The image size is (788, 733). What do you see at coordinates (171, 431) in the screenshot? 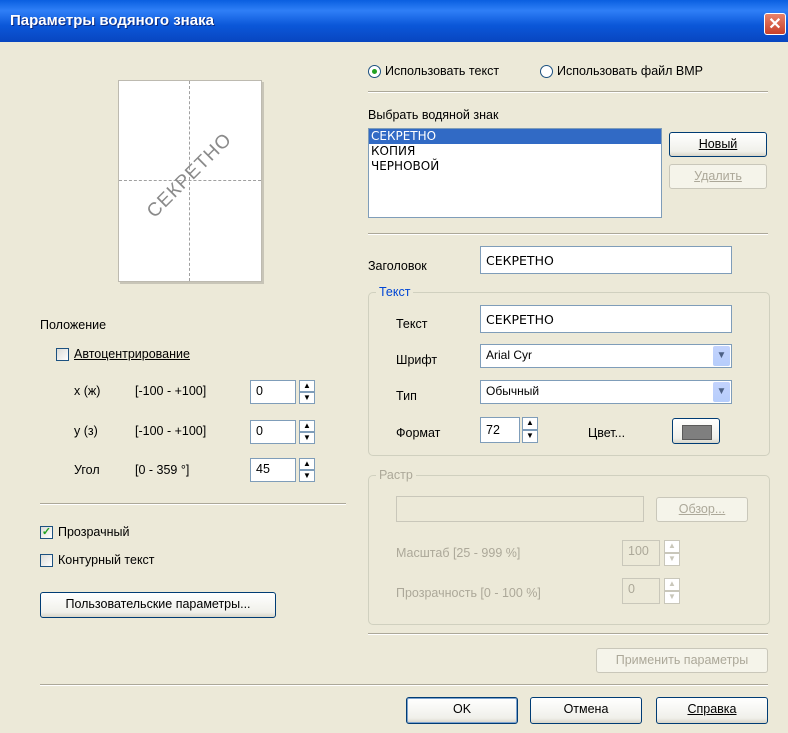
I see `y-range: [-100 - +100]` at bounding box center [171, 431].